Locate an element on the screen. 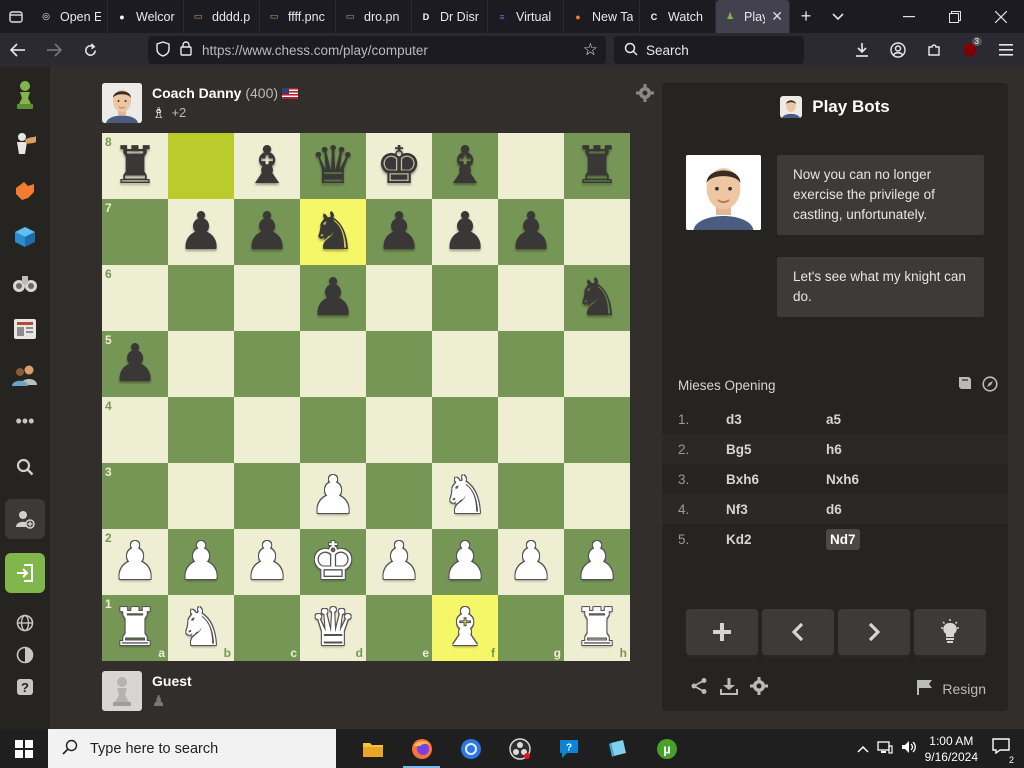 The height and width of the screenshot is (768, 1024). notepad-taskbar-icon is located at coordinates (617, 748).